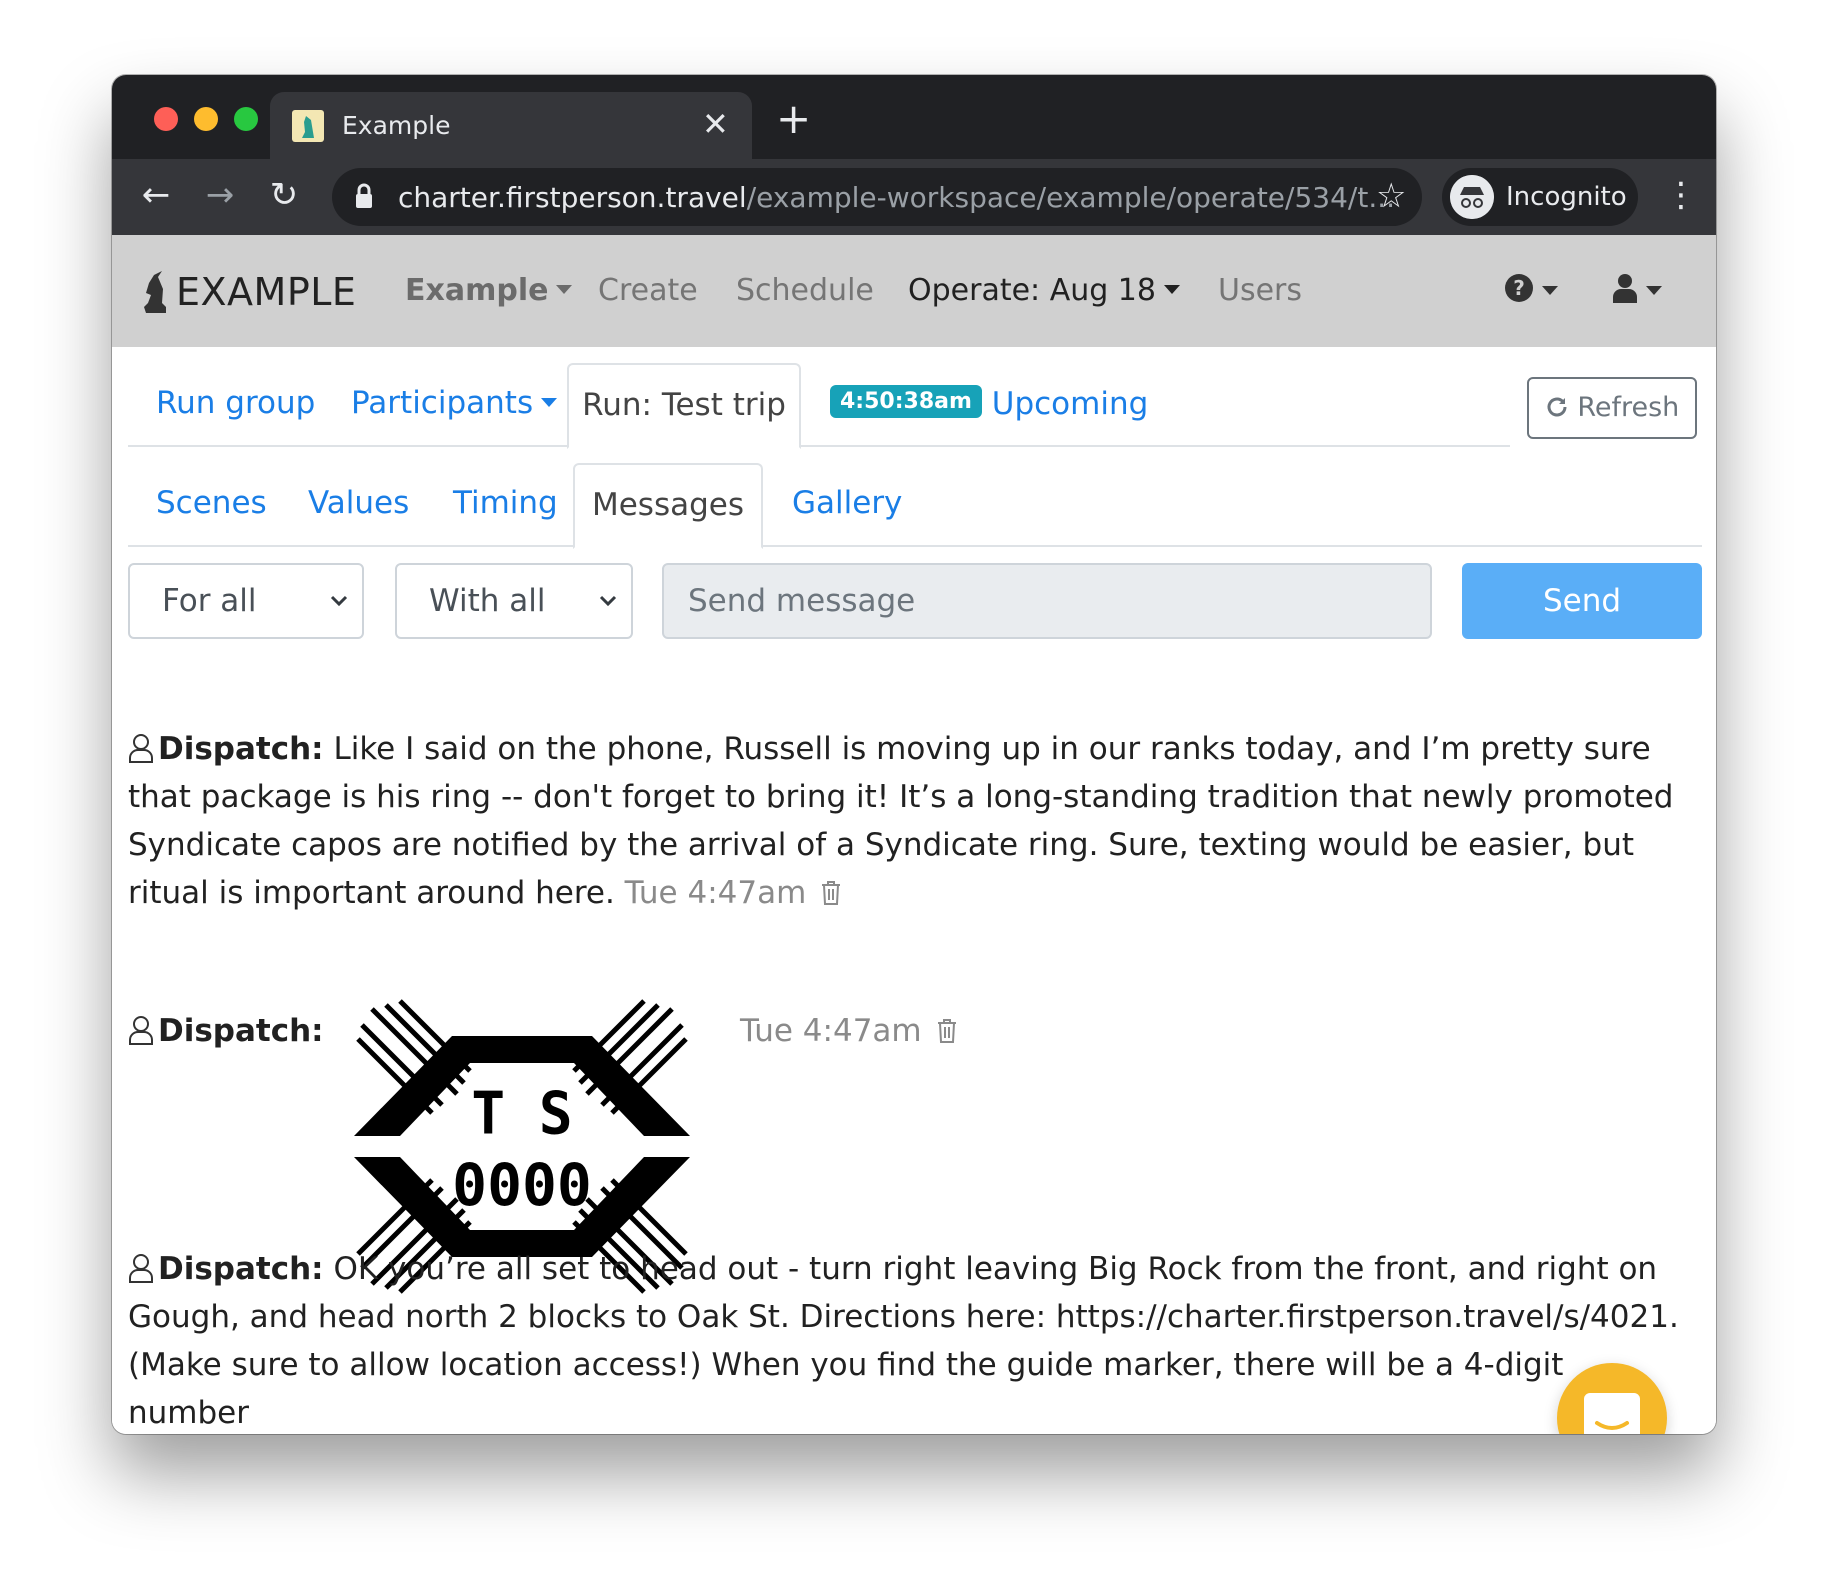 The height and width of the screenshot is (1582, 1826). What do you see at coordinates (802, 601) in the screenshot?
I see `send-message-placeholder: Send message` at bounding box center [802, 601].